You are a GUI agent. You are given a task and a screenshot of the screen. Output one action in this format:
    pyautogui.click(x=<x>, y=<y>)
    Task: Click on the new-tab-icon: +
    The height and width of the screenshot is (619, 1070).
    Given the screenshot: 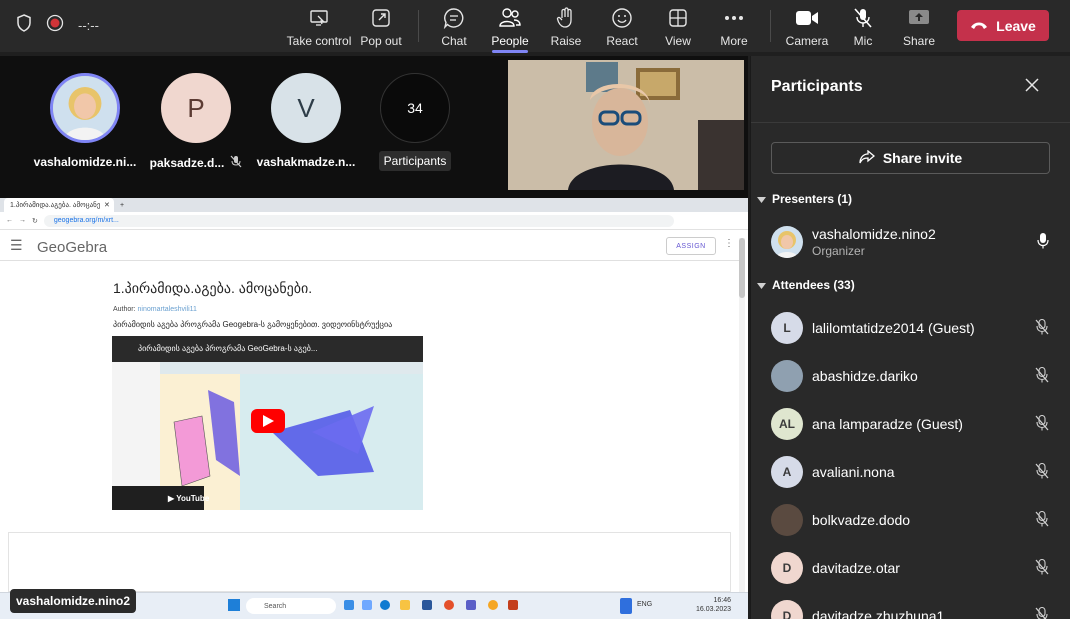 What is the action you would take?
    pyautogui.click(x=122, y=205)
    